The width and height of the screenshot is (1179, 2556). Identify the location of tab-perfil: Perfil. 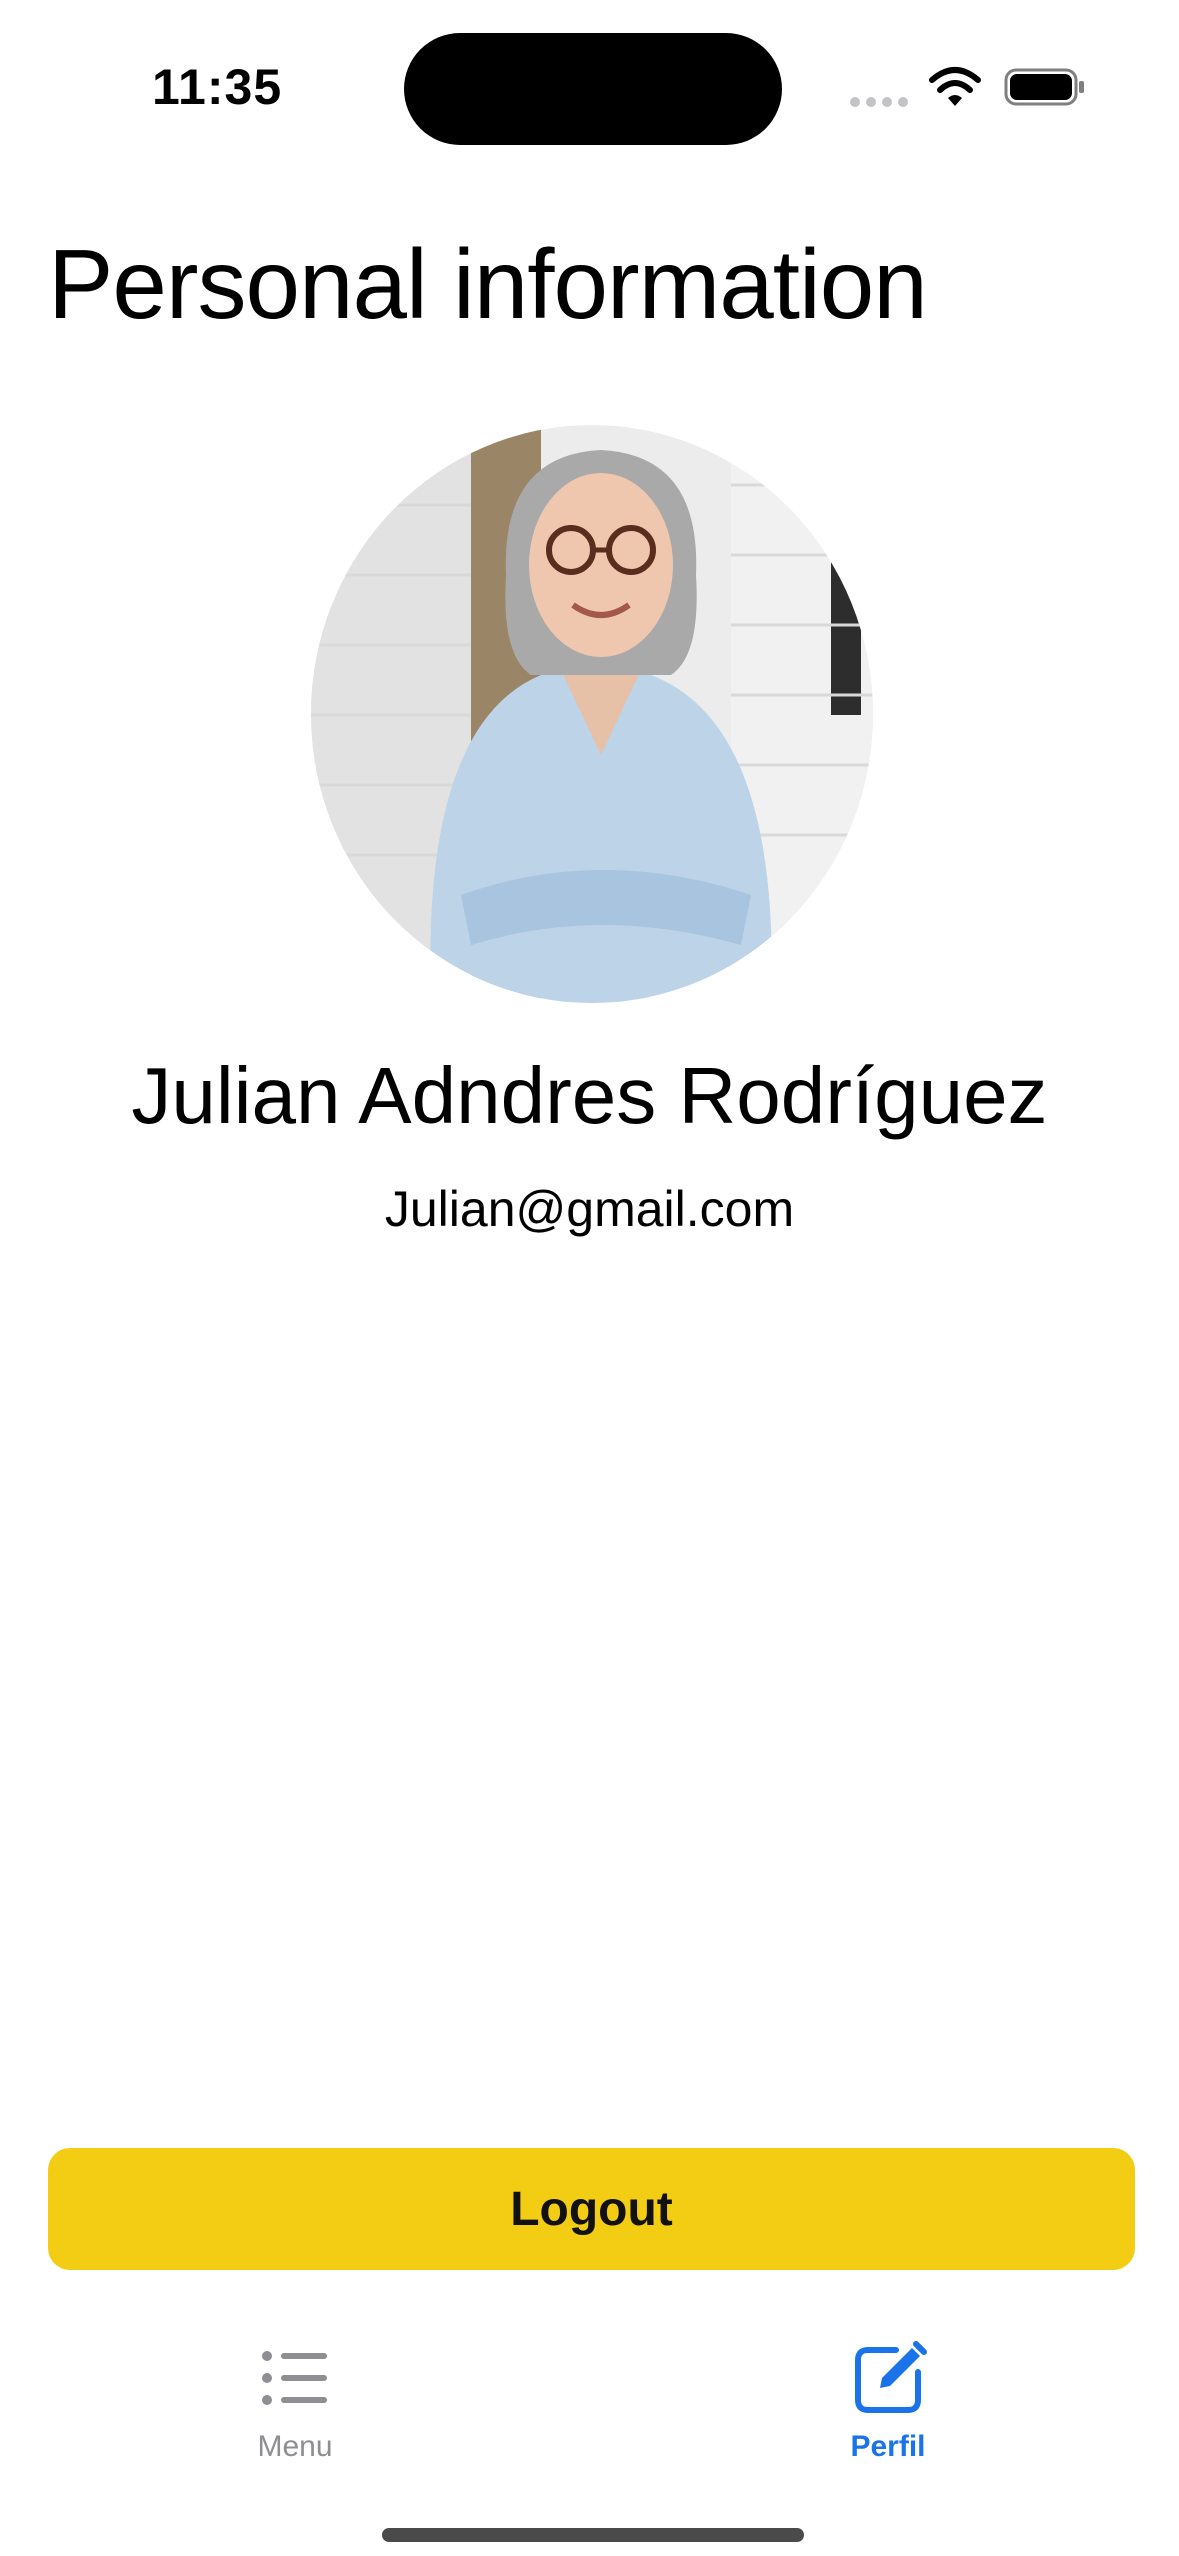
(888, 2395).